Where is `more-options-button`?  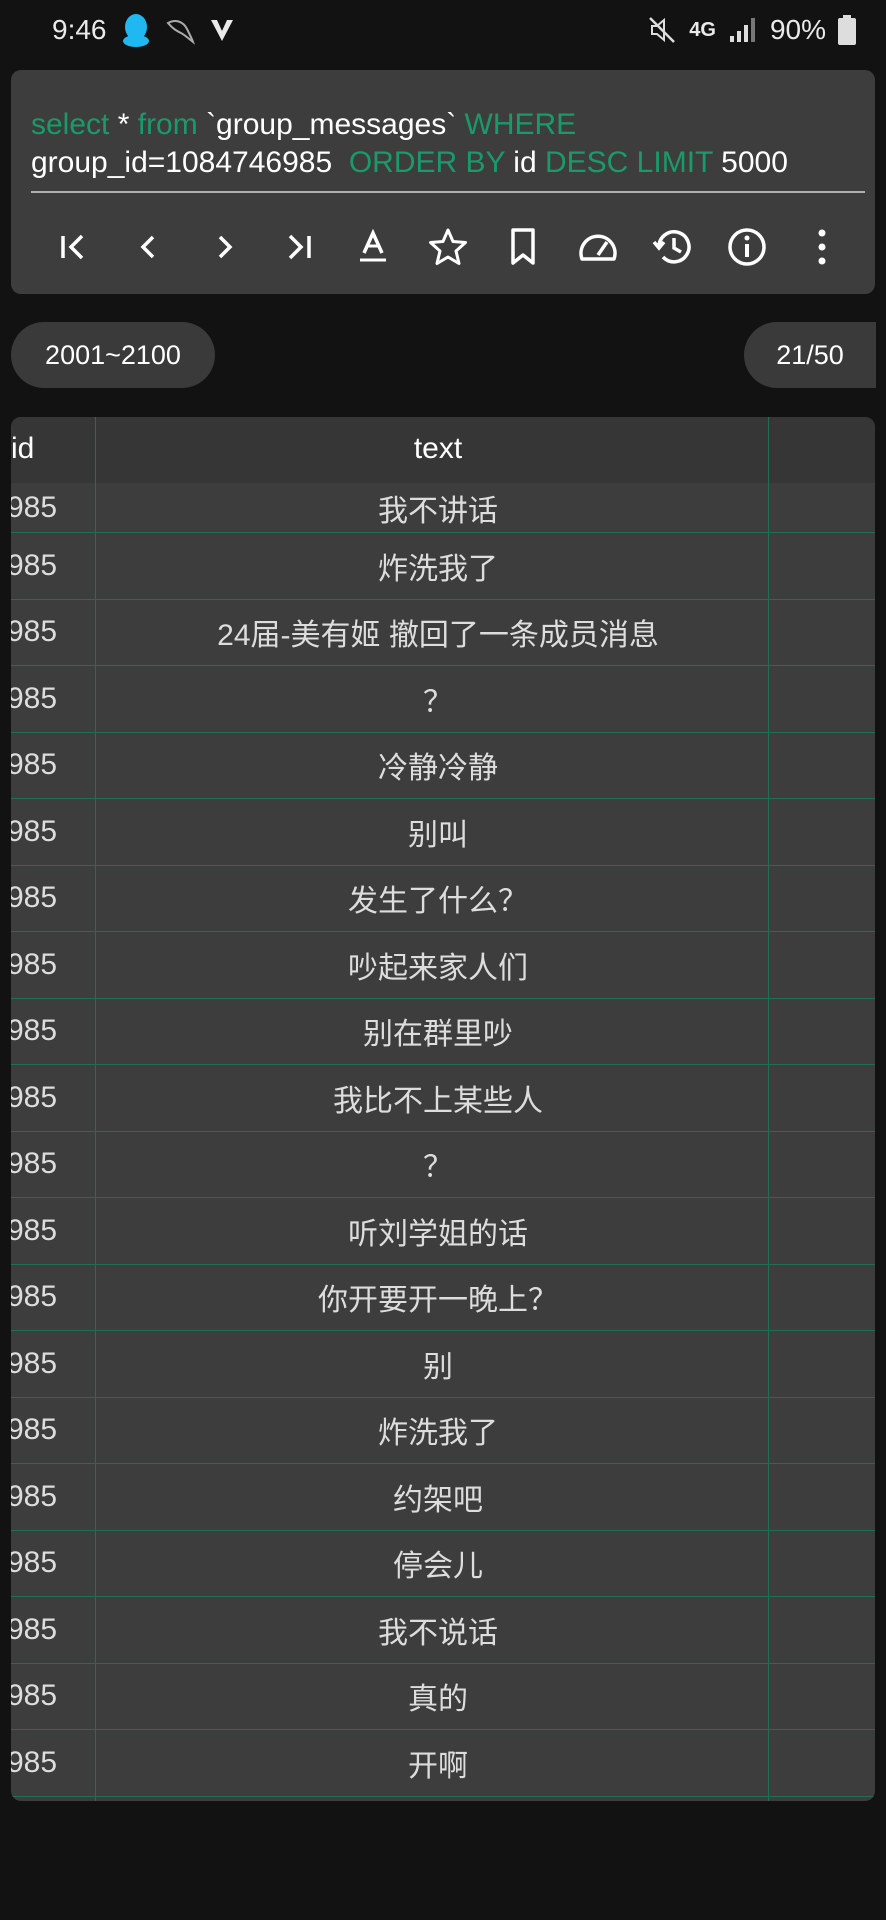 more-options-button is located at coordinates (822, 247).